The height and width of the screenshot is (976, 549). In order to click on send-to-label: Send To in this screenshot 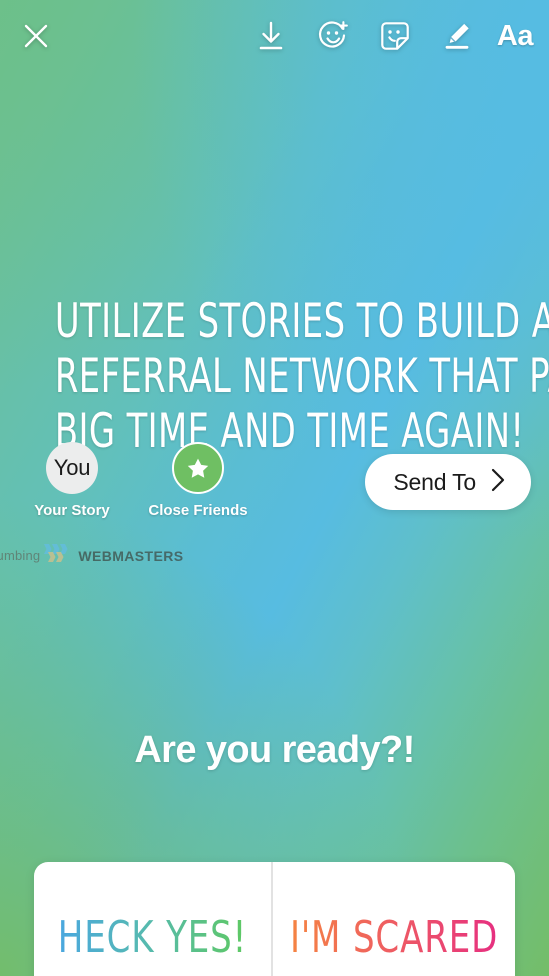, I will do `click(434, 481)`.